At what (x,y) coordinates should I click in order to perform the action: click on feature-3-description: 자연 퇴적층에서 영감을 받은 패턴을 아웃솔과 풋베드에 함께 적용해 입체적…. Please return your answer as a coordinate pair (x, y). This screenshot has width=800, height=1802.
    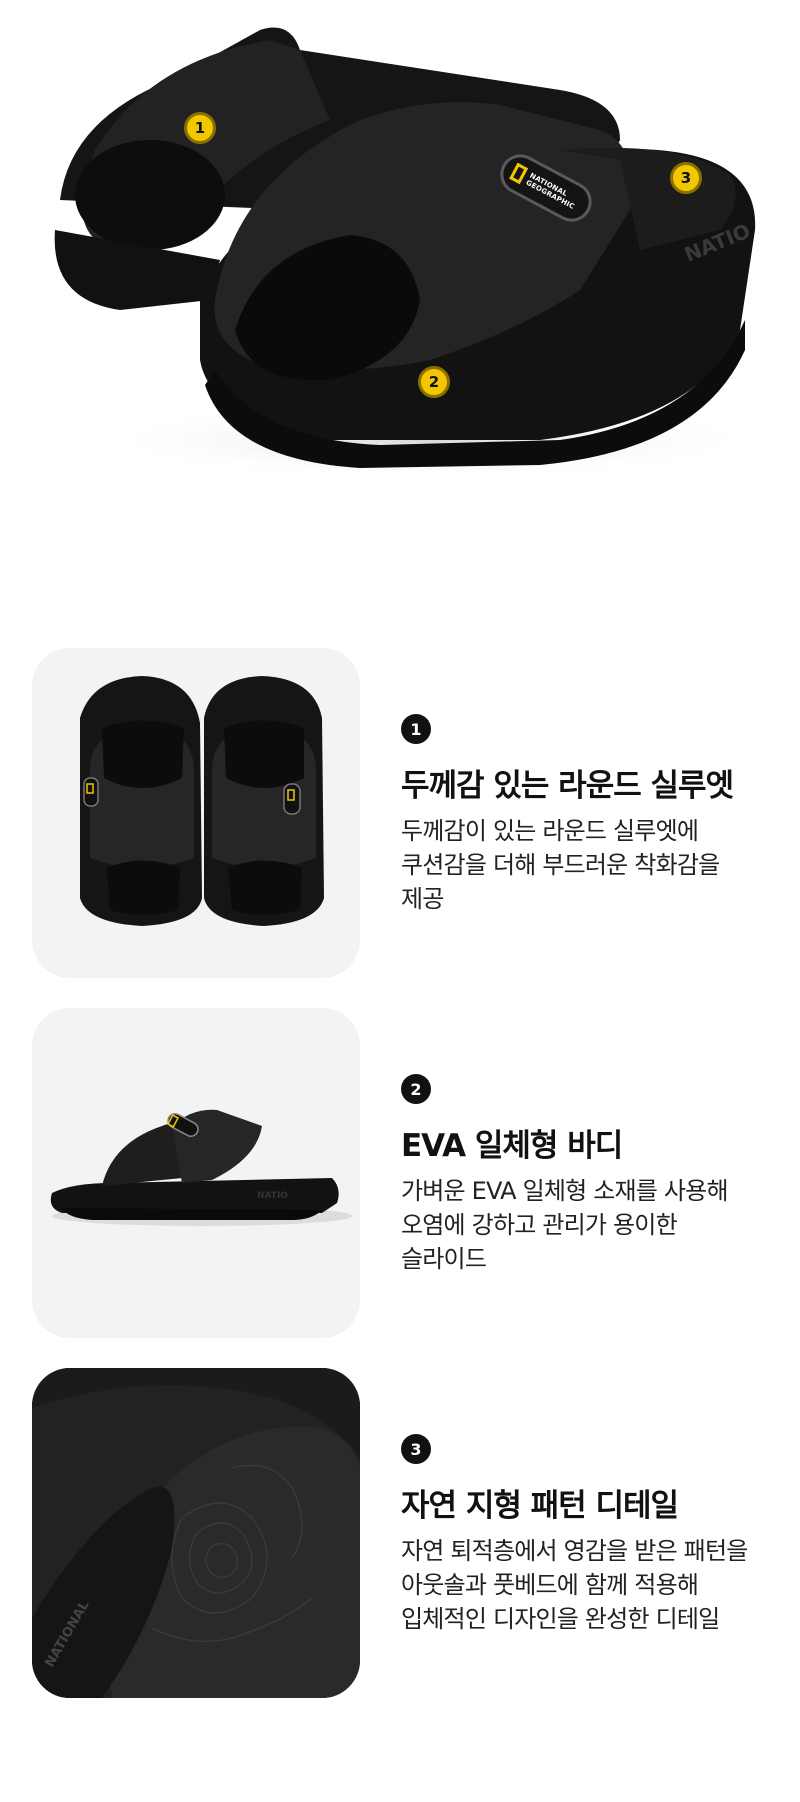
    Looking at the image, I should click on (591, 1585).